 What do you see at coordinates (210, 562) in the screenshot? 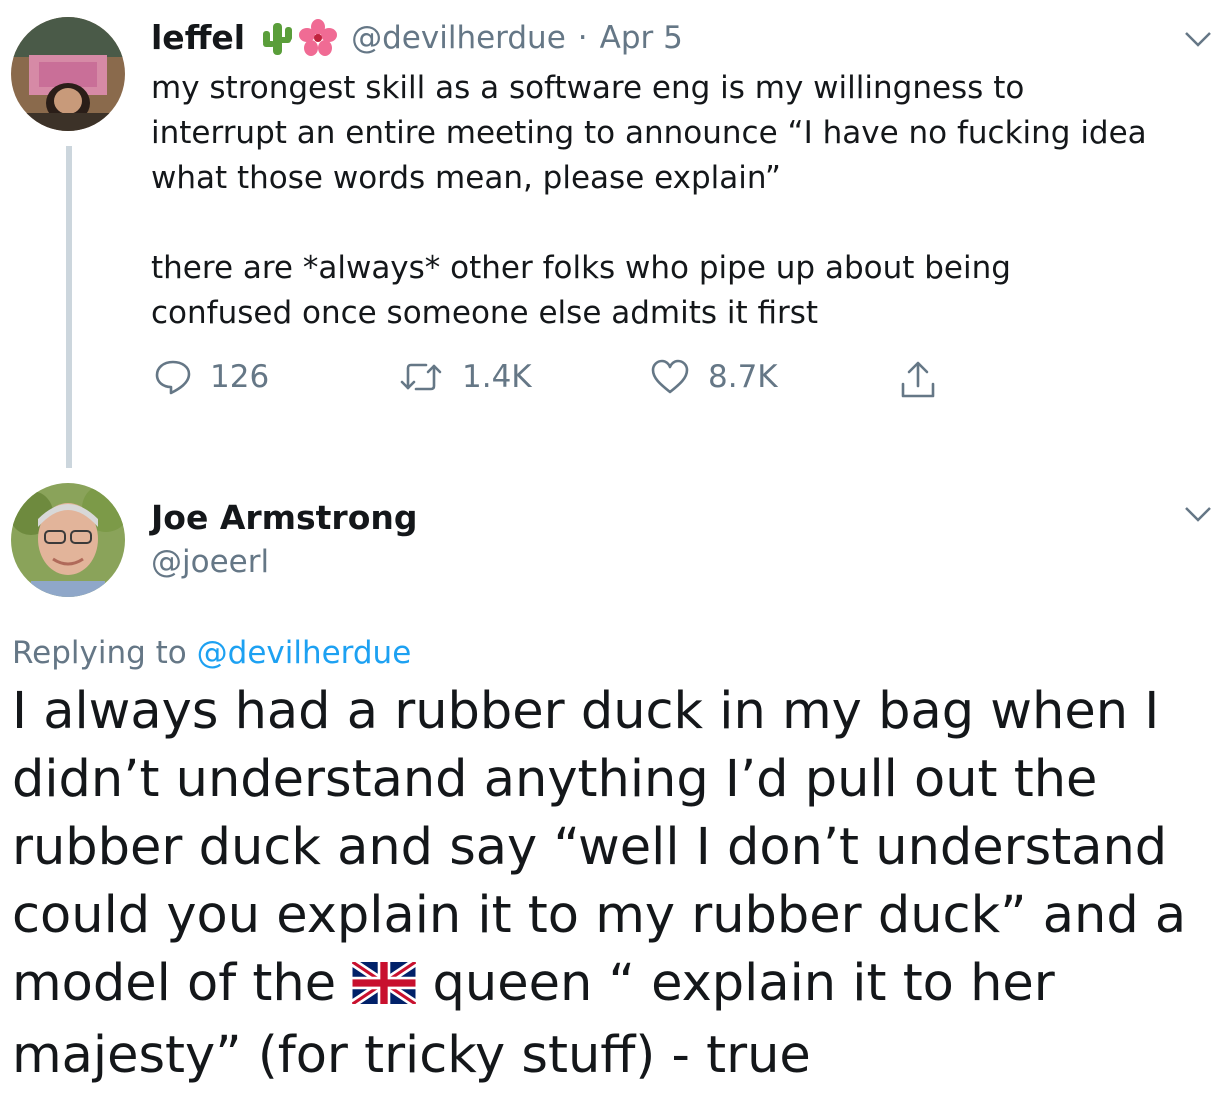
I see `author-handle: @joeerl` at bounding box center [210, 562].